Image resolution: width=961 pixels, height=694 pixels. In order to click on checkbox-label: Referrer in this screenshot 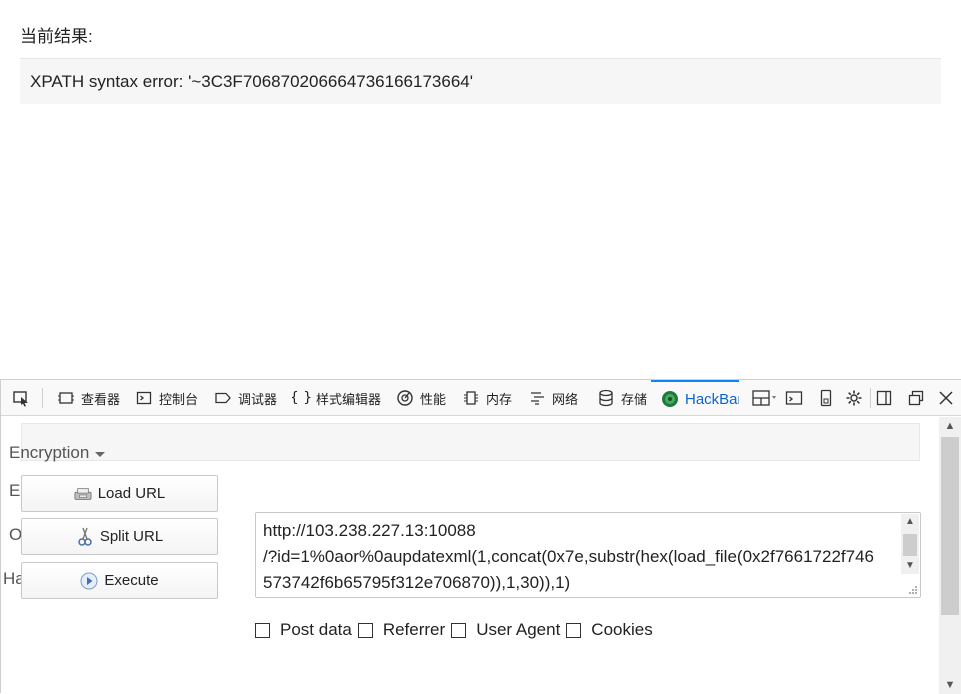, I will do `click(414, 629)`.